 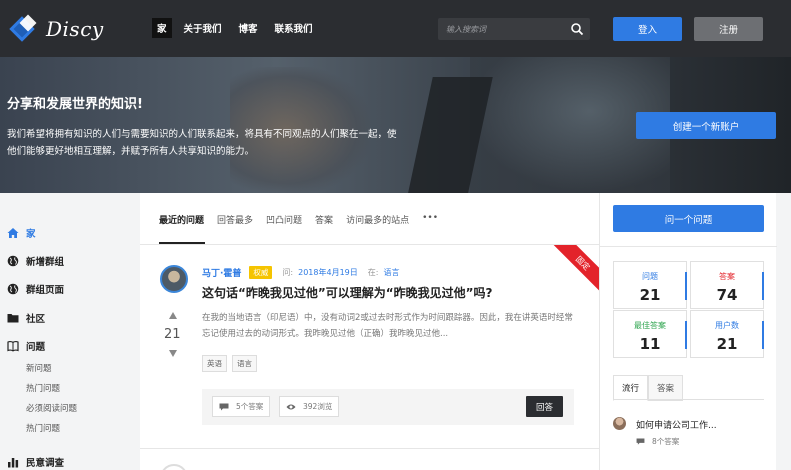 What do you see at coordinates (248, 28) in the screenshot?
I see `nav-item-blog: 博客` at bounding box center [248, 28].